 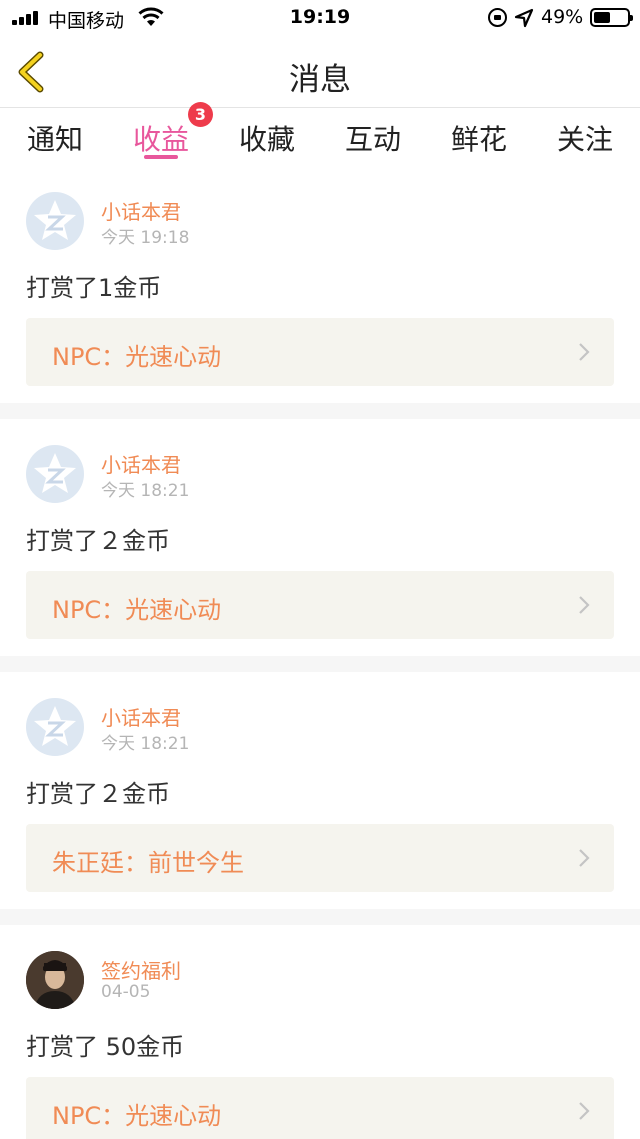 What do you see at coordinates (141, 969) in the screenshot?
I see `sender-name: 签约福利` at bounding box center [141, 969].